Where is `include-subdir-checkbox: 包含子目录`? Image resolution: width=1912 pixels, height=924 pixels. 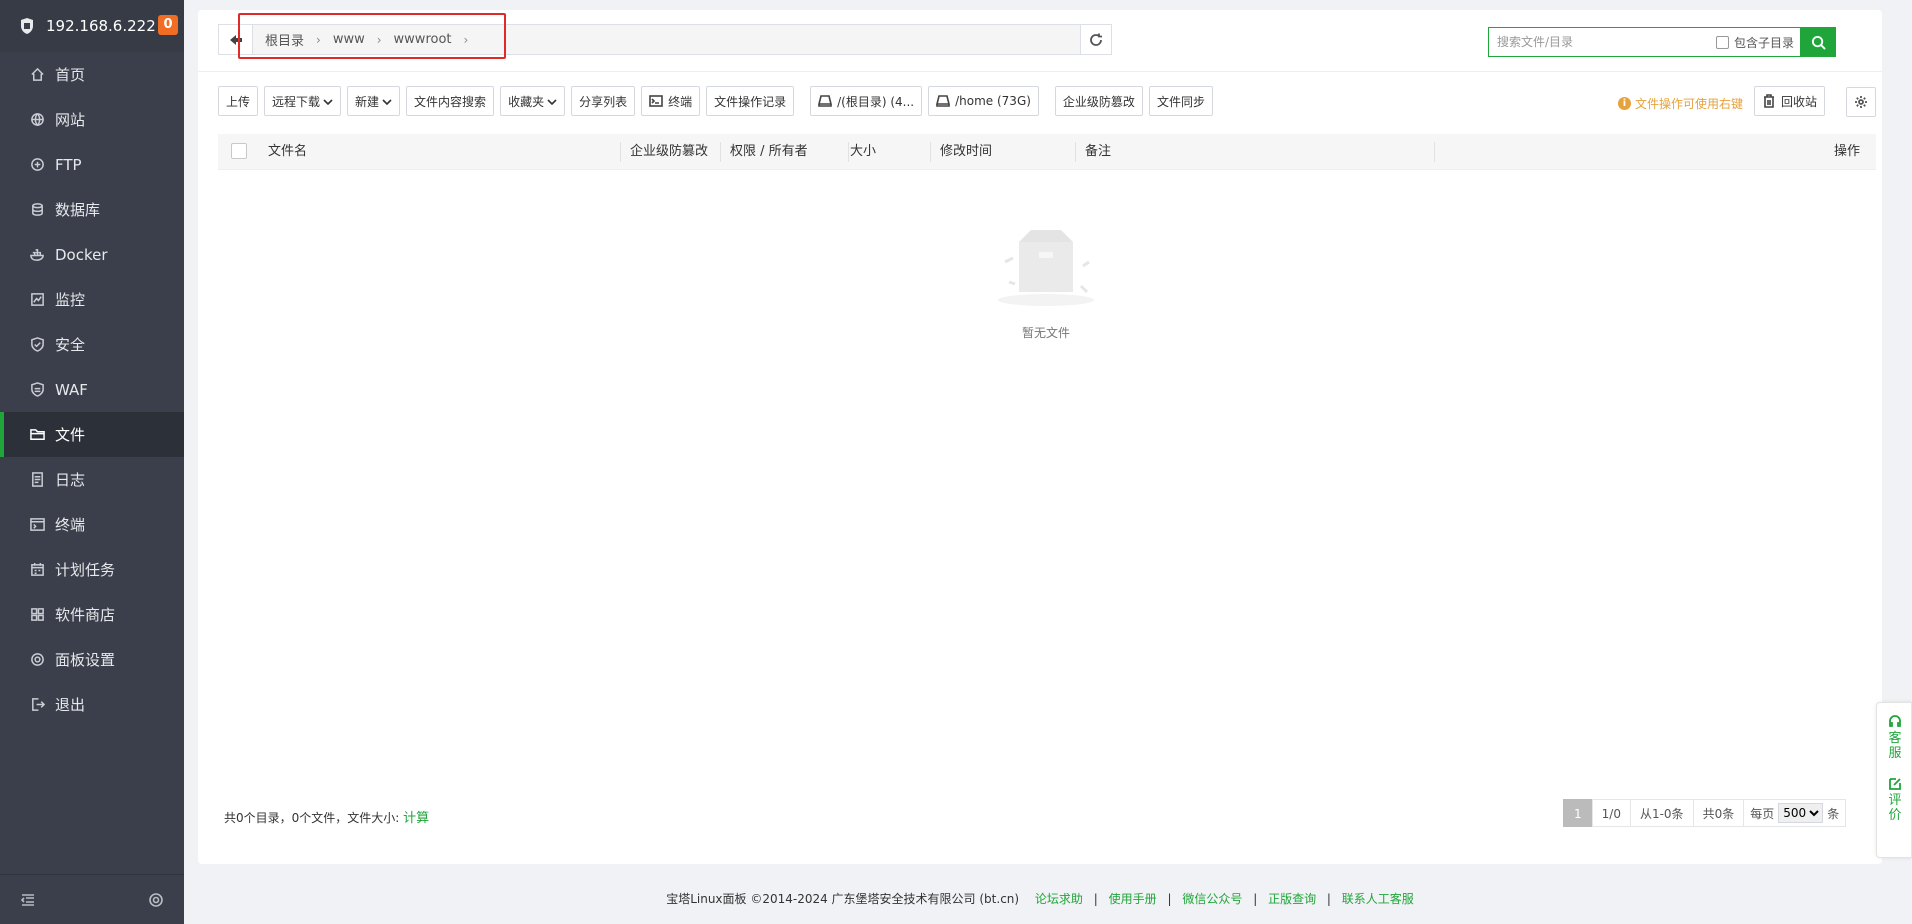
include-subdir-checkbox: 包含子目录 is located at coordinates (1757, 42).